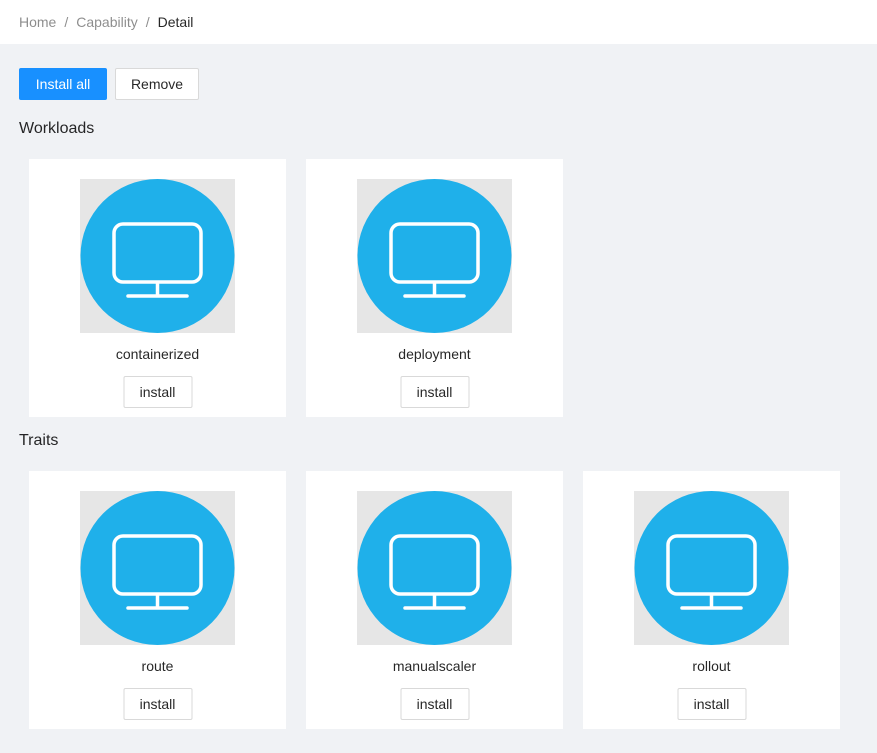 The image size is (877, 753). What do you see at coordinates (157, 354) in the screenshot?
I see `capability-name: containerized` at bounding box center [157, 354].